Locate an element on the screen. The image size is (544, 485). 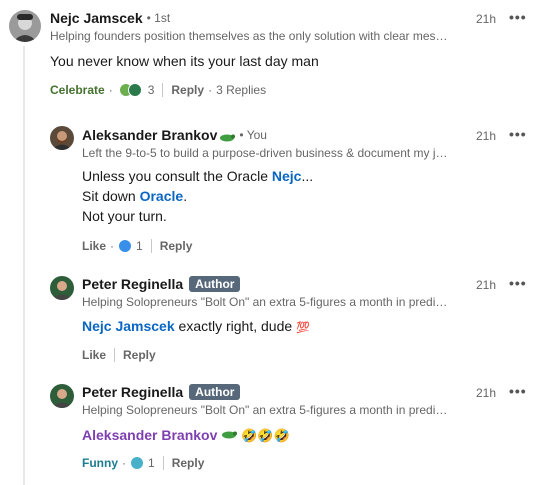
comment-text: Aleksander Brankov 🤣🤣🤣 is located at coordinates (186, 436).